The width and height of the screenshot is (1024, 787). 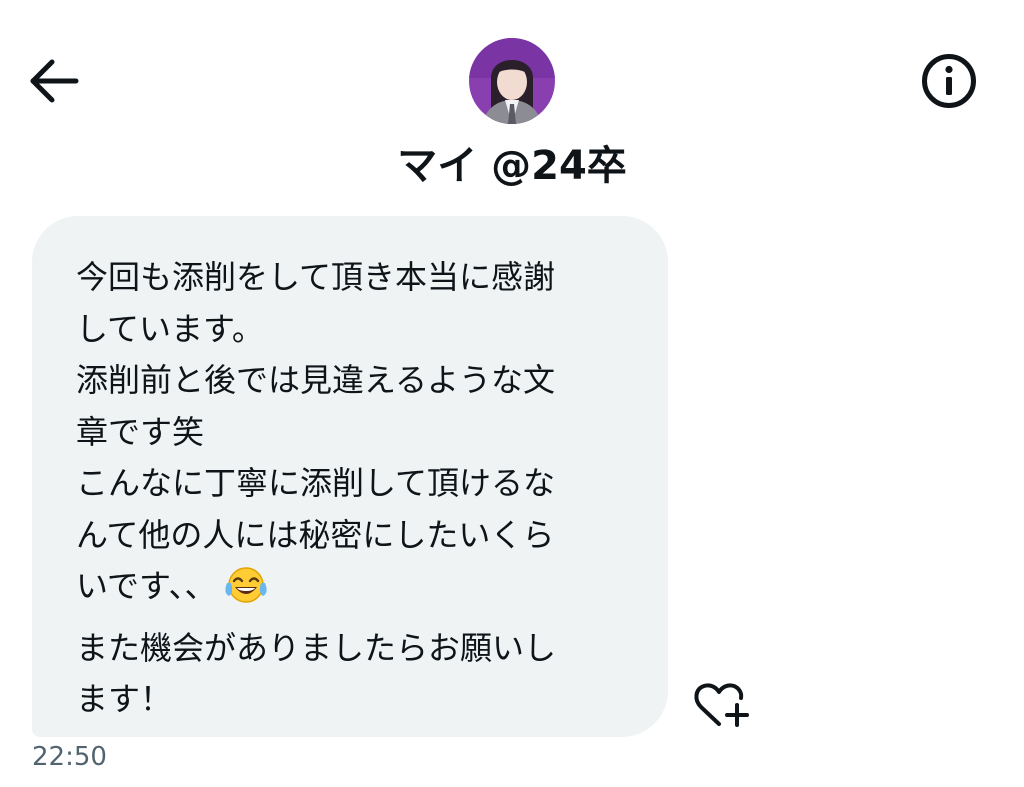 What do you see at coordinates (354, 592) in the screenshot?
I see `message-text-line-with-emoji: いです、、` at bounding box center [354, 592].